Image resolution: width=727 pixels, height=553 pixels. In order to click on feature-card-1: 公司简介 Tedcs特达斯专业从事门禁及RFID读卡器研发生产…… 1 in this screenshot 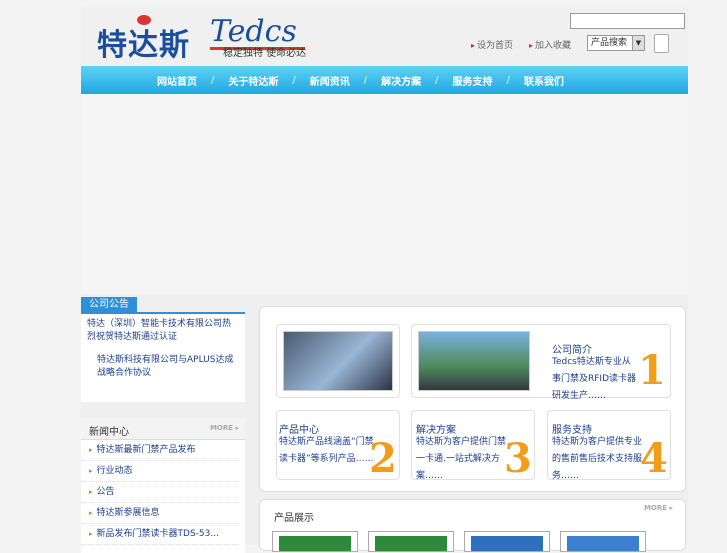, I will do `click(541, 362)`.